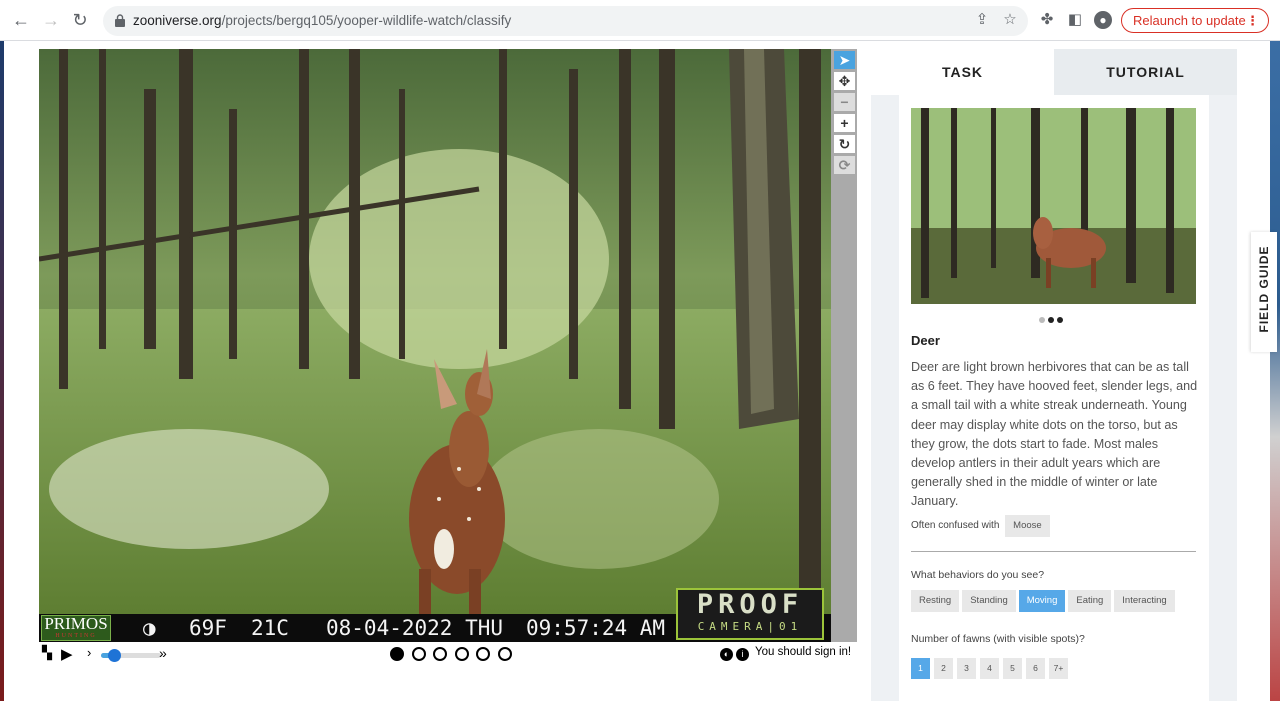  Describe the element at coordinates (982, 20) in the screenshot. I see `share-icon: ⇪` at that location.